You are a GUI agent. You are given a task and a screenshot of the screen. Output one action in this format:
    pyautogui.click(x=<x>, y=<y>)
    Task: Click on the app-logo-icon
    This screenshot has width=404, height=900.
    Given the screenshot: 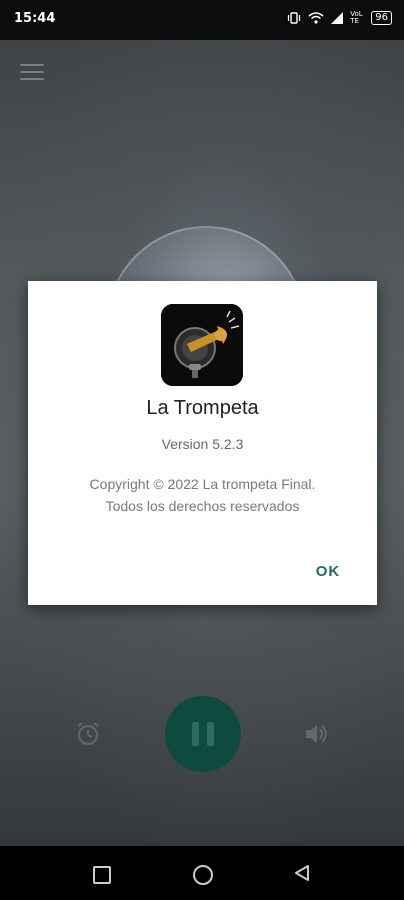 What is the action you would take?
    pyautogui.click(x=202, y=345)
    